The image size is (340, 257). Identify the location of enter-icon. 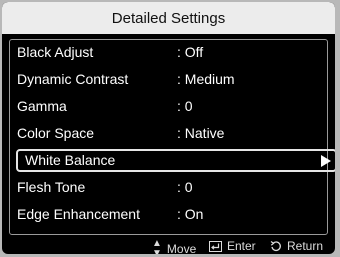
(215, 246).